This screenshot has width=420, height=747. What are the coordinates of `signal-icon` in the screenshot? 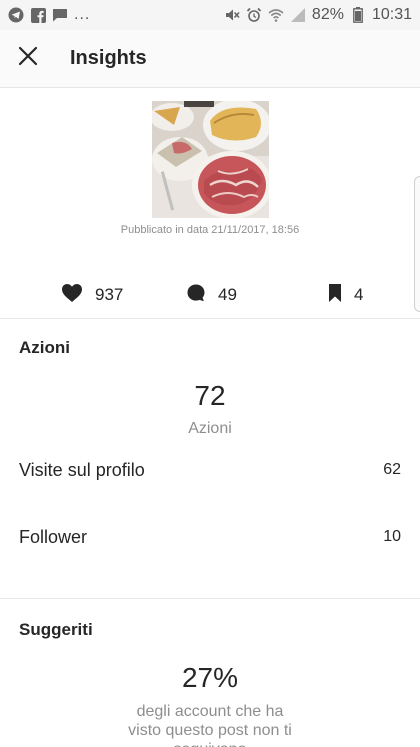 It's located at (298, 15).